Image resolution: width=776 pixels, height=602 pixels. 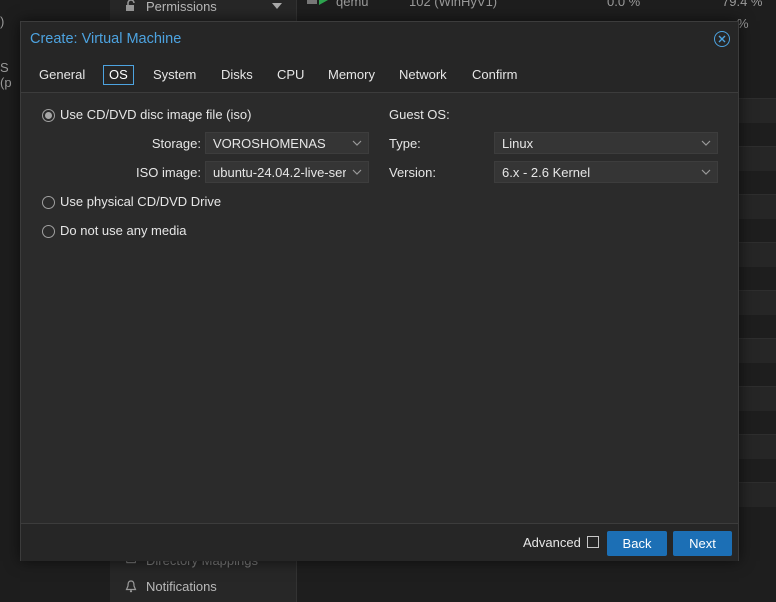 What do you see at coordinates (10, 301) in the screenshot?
I see `background-left-panel: ) S (p` at bounding box center [10, 301].